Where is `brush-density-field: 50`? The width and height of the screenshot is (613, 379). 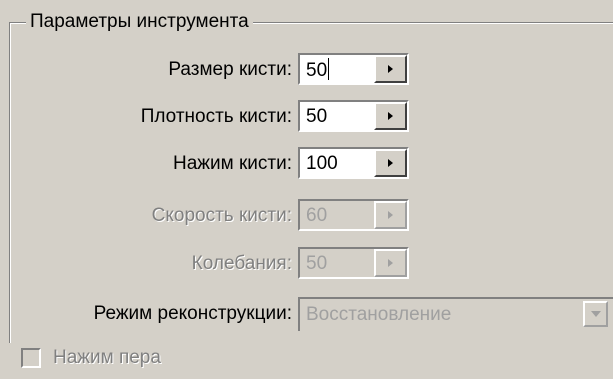 brush-density-field: 50 is located at coordinates (353, 116).